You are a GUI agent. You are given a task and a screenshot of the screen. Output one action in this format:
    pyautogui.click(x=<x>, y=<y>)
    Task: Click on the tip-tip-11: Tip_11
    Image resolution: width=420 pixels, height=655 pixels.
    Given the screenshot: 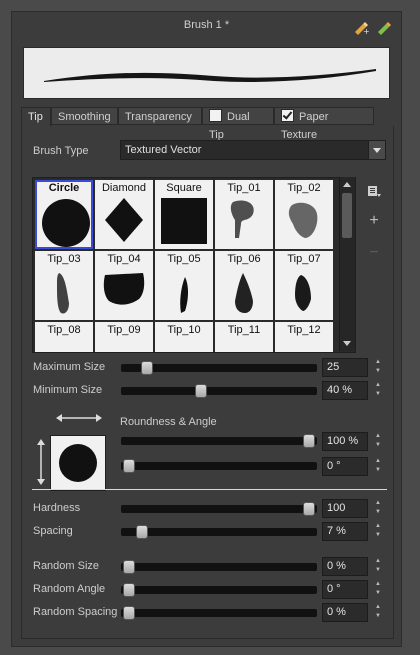 What is the action you would take?
    pyautogui.click(x=244, y=337)
    